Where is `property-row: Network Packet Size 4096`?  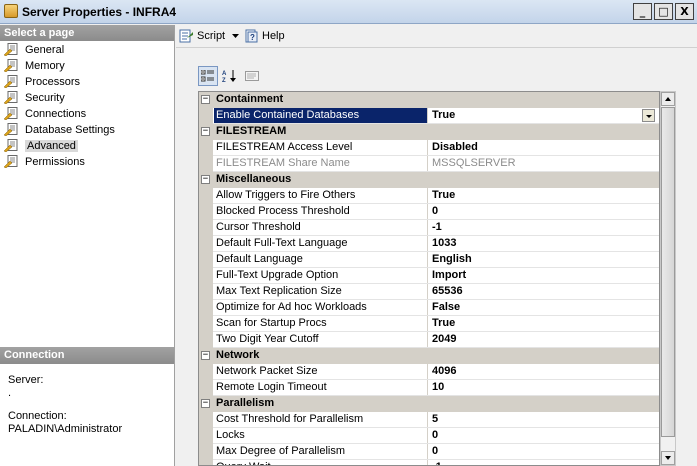 property-row: Network Packet Size 4096 is located at coordinates (429, 372).